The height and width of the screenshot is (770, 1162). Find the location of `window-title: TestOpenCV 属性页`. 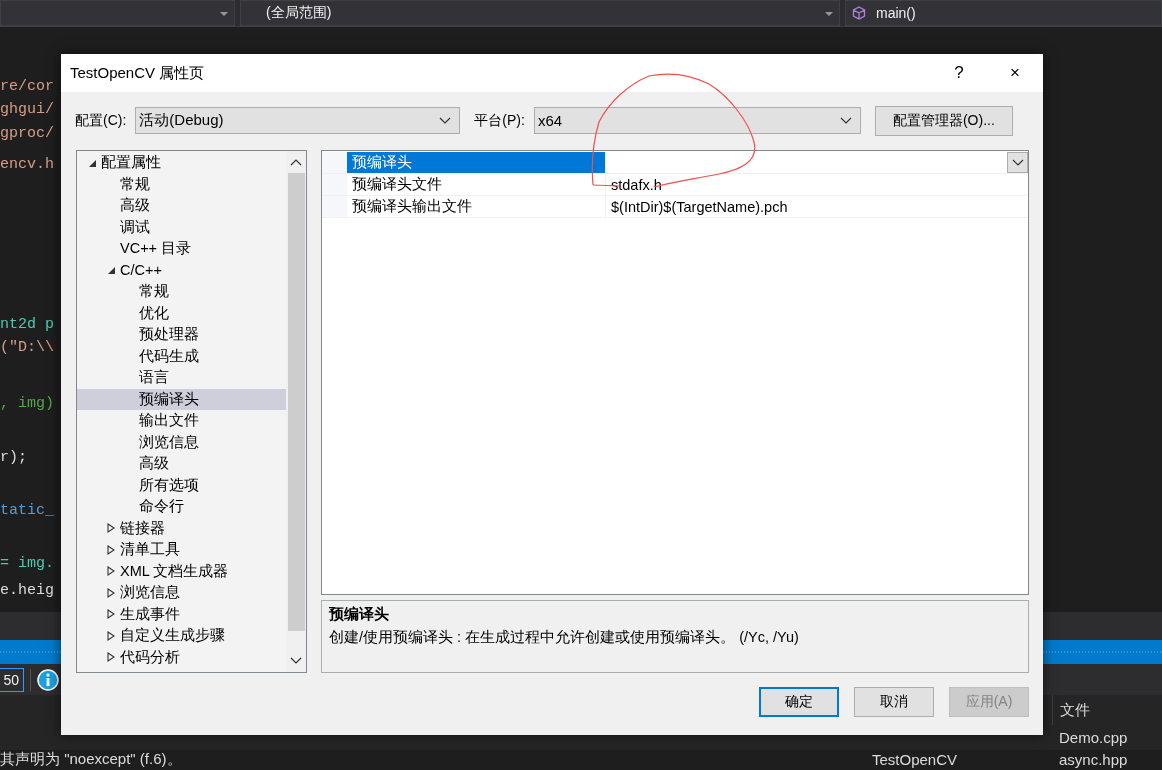

window-title: TestOpenCV 属性页 is located at coordinates (138, 73).